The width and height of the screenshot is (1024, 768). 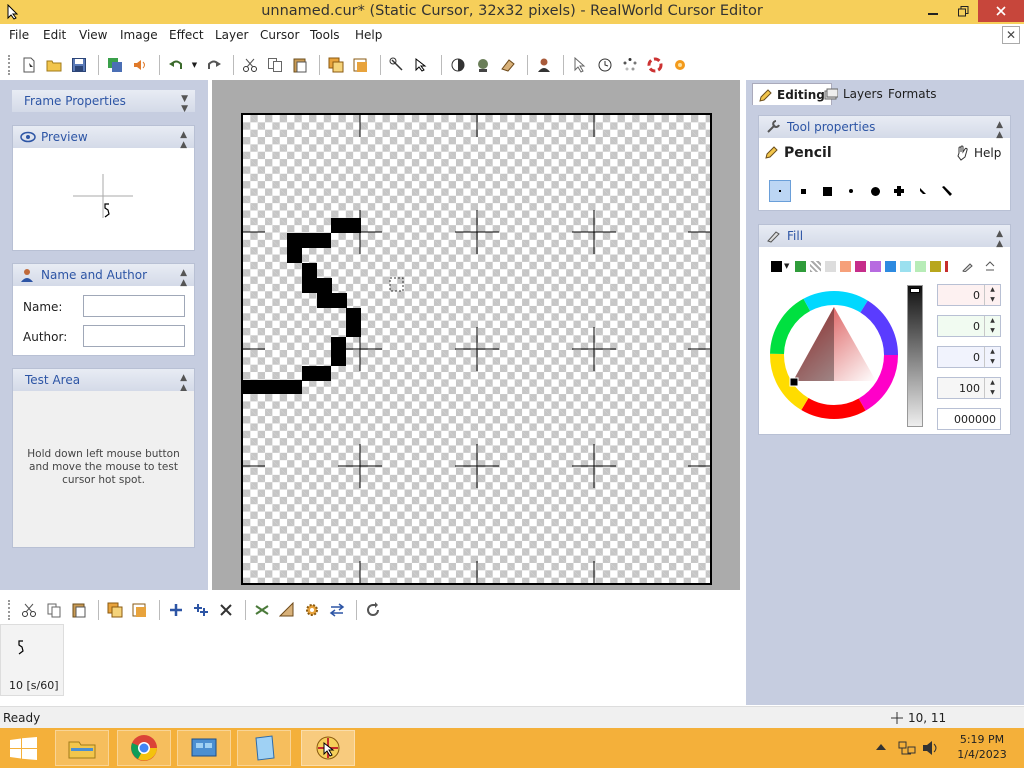 I want to click on red-spinner-icon: ▲ ▼, so click(x=992, y=295).